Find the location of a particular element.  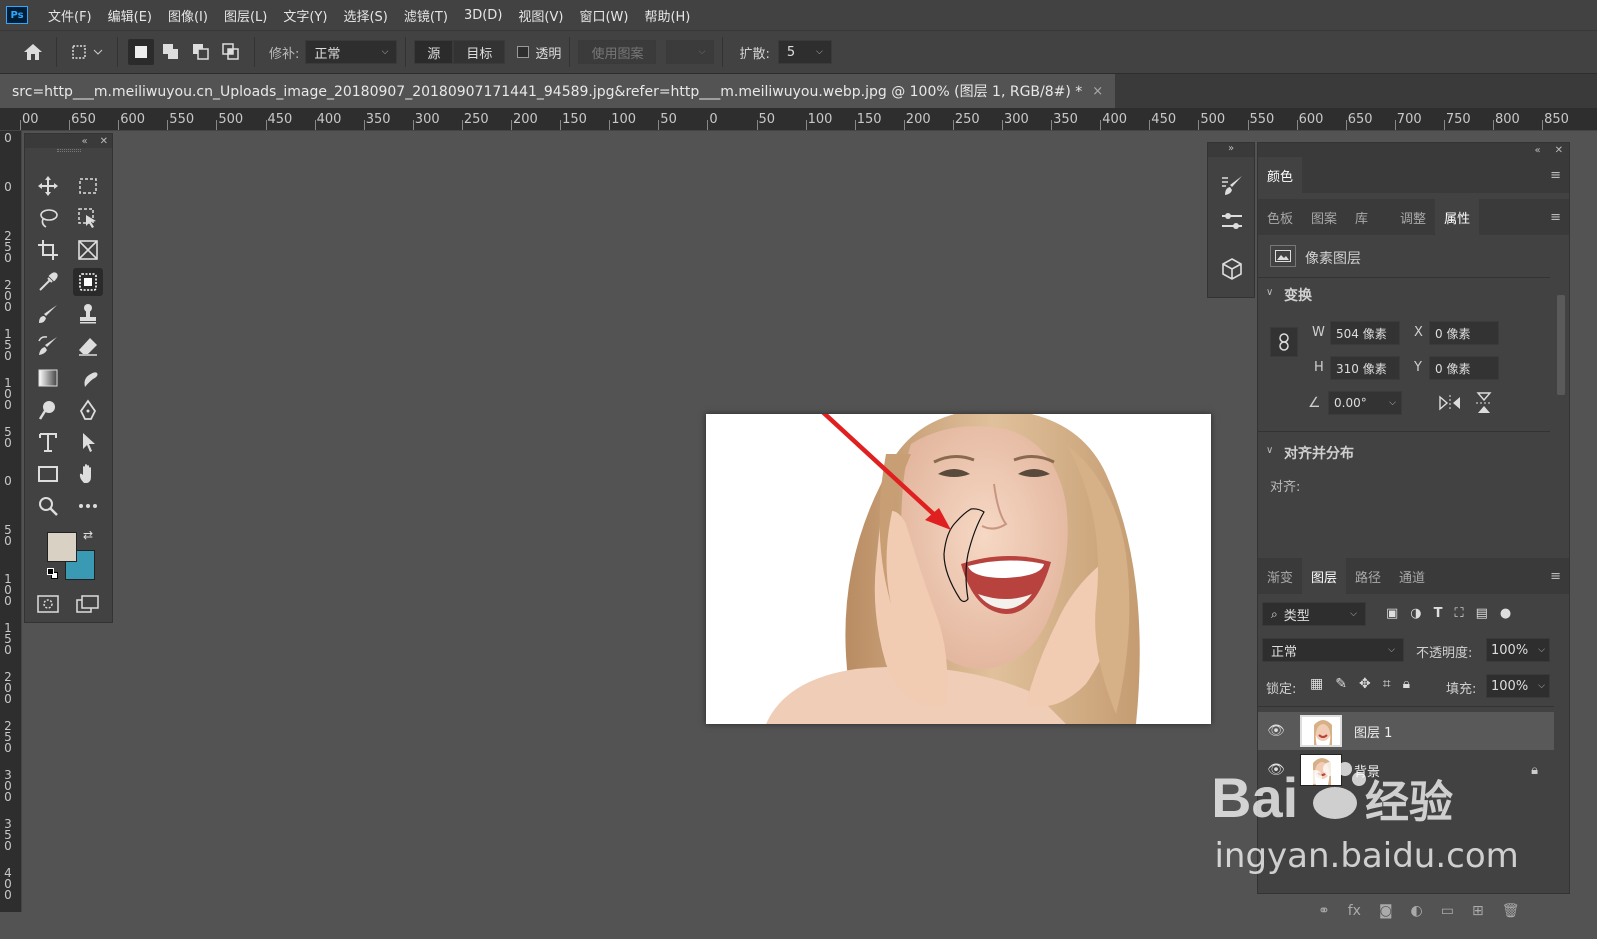

new-selection-icon is located at coordinates (141, 52).